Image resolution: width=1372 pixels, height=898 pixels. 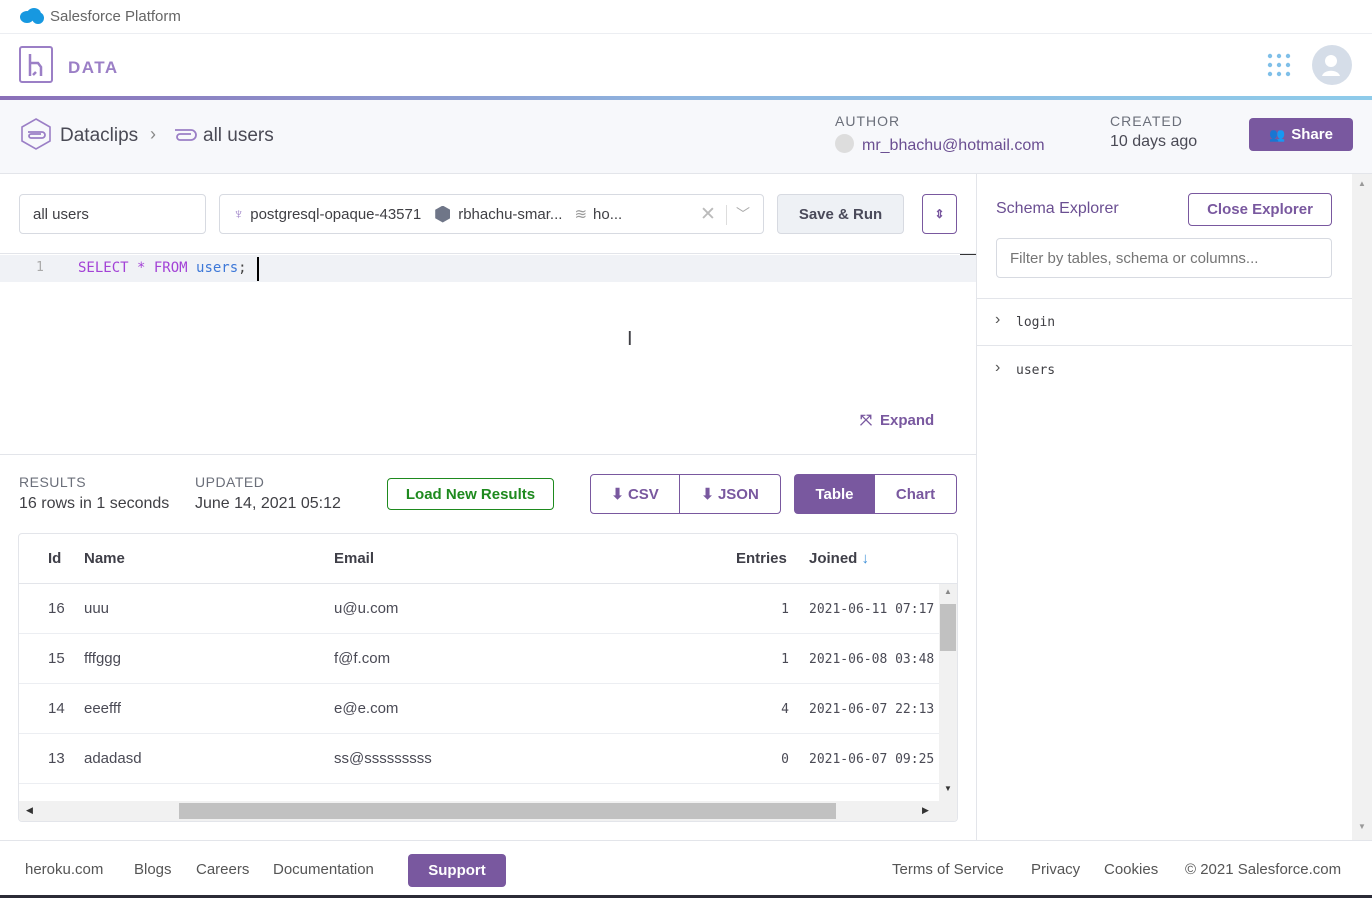 What do you see at coordinates (948, 869) in the screenshot?
I see `footer-link-terms: Terms of Service` at bounding box center [948, 869].